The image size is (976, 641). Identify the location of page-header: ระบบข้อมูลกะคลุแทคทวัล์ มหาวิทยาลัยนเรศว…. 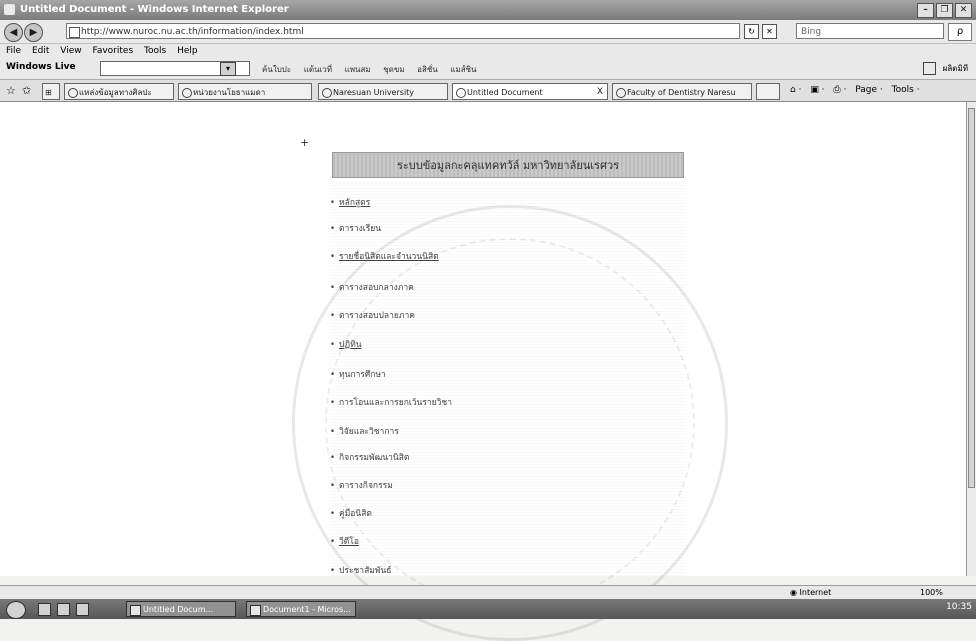
(508, 165).